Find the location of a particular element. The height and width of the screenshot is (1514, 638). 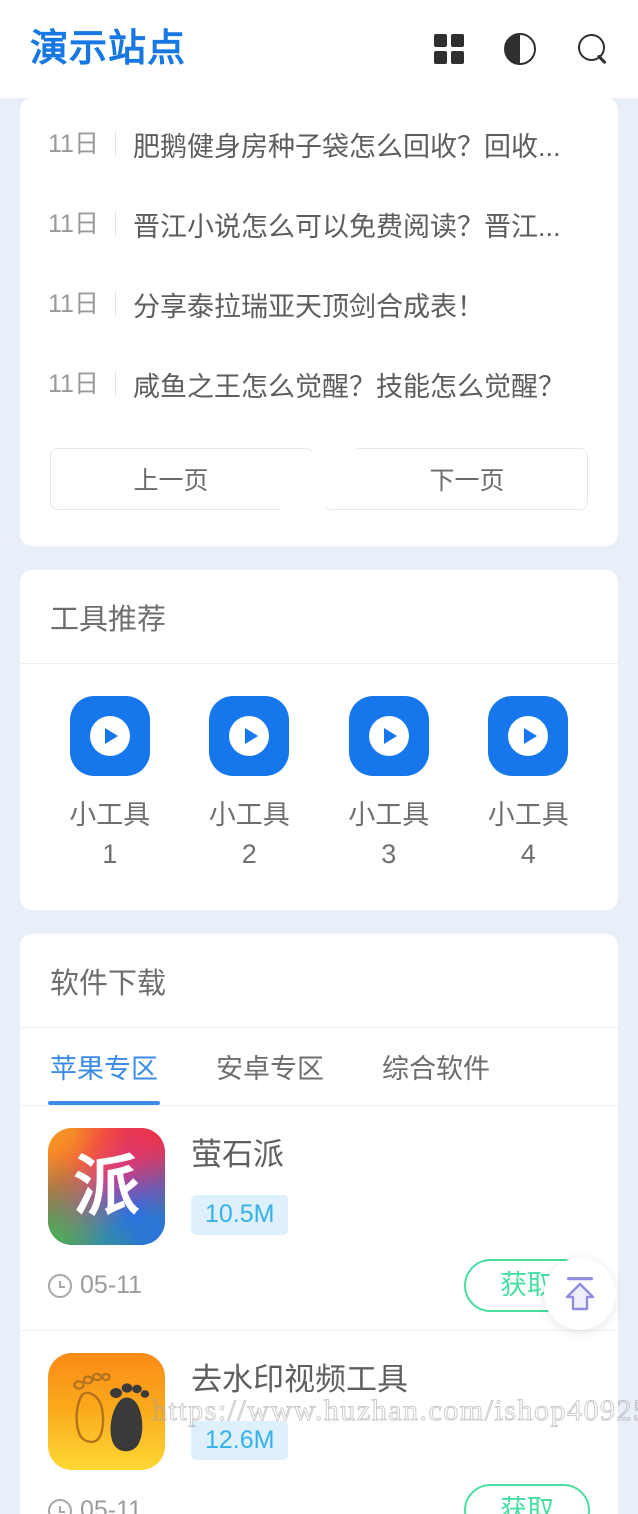

tools-section-header: 工具推荐 is located at coordinates (319, 617).